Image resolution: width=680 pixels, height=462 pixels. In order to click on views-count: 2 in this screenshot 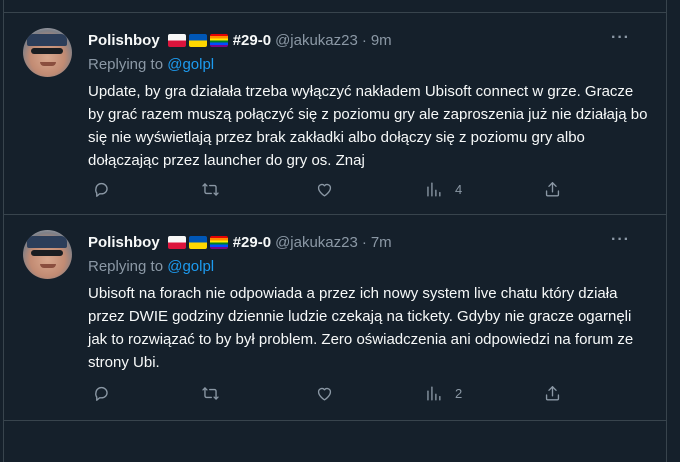, I will do `click(459, 393)`.